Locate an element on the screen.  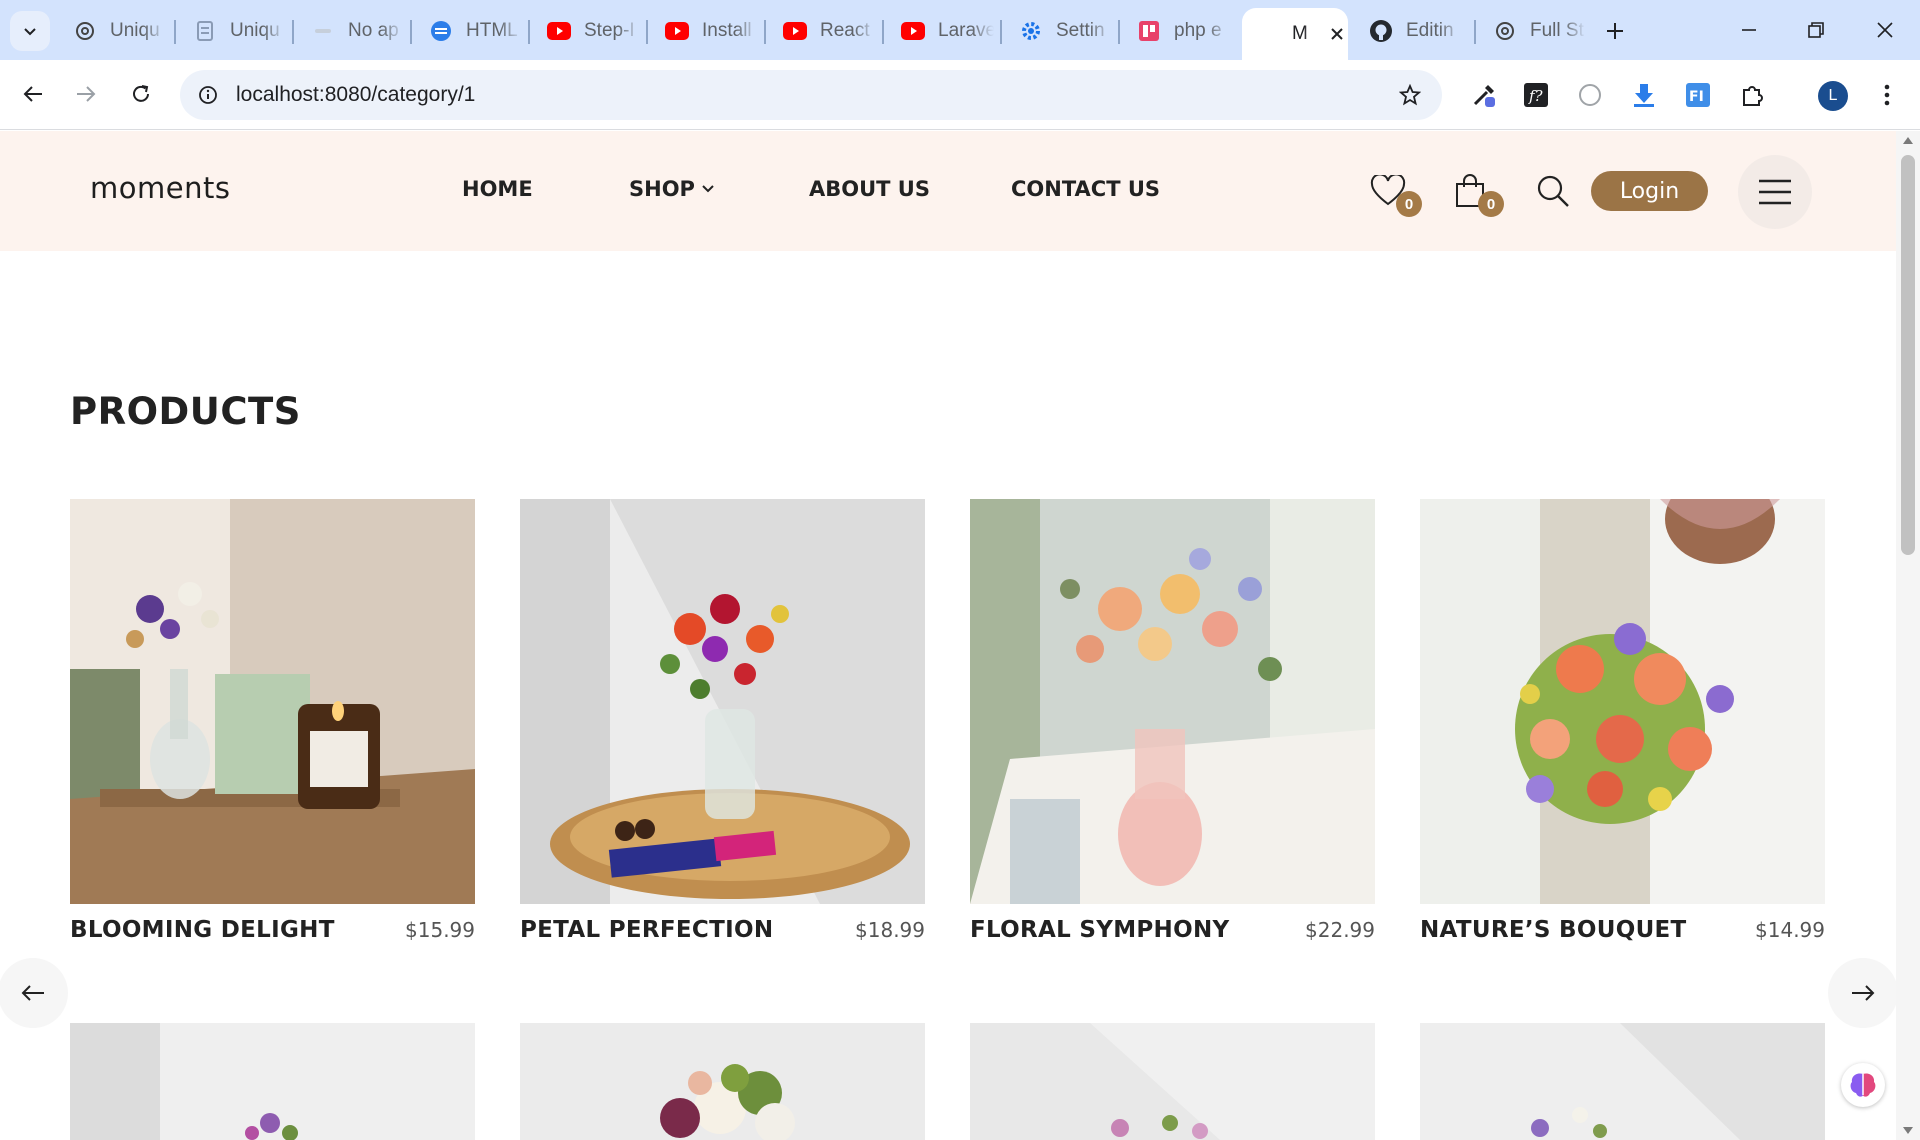
product-info: FLORAL SYMPHONY $22.99 is located at coordinates (1172, 930).